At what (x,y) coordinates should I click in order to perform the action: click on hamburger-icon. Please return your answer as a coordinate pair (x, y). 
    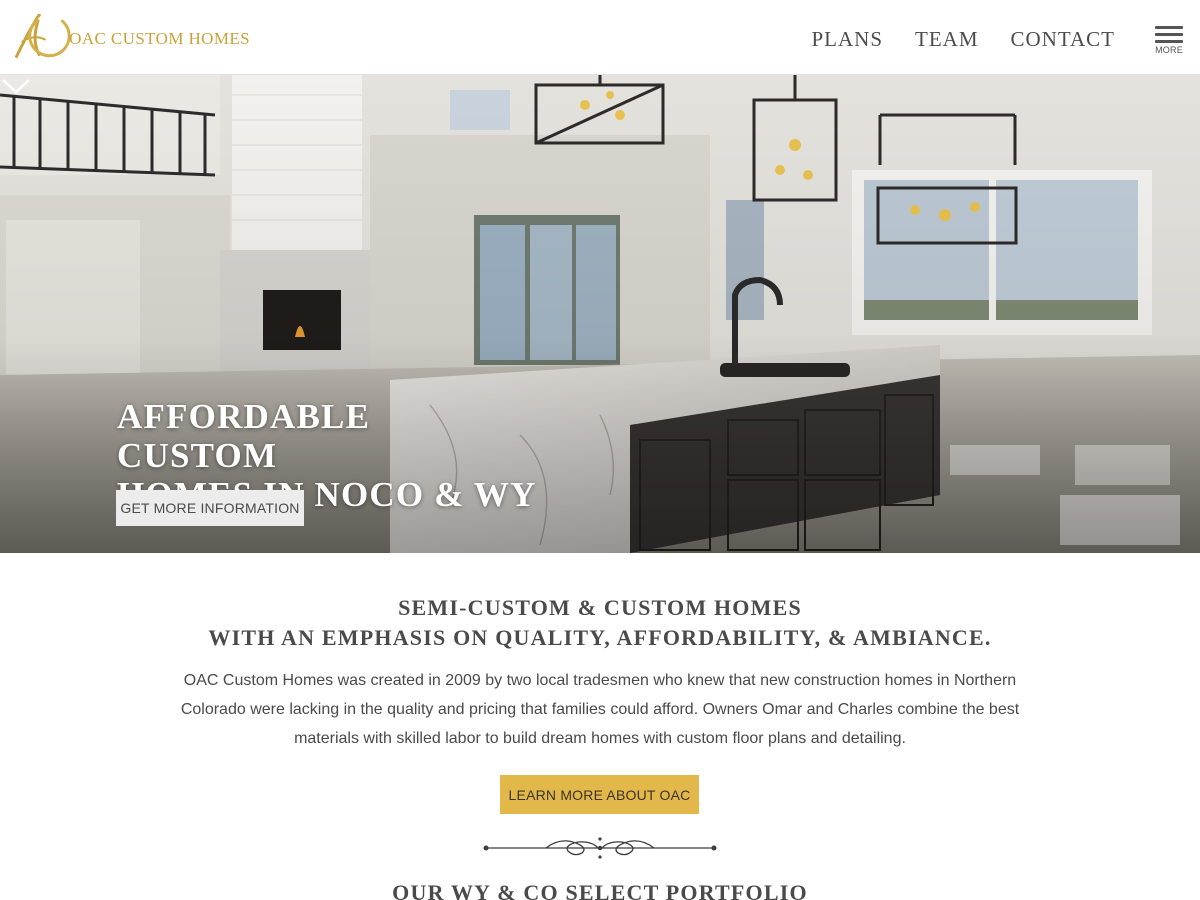
    Looking at the image, I should click on (1169, 36).